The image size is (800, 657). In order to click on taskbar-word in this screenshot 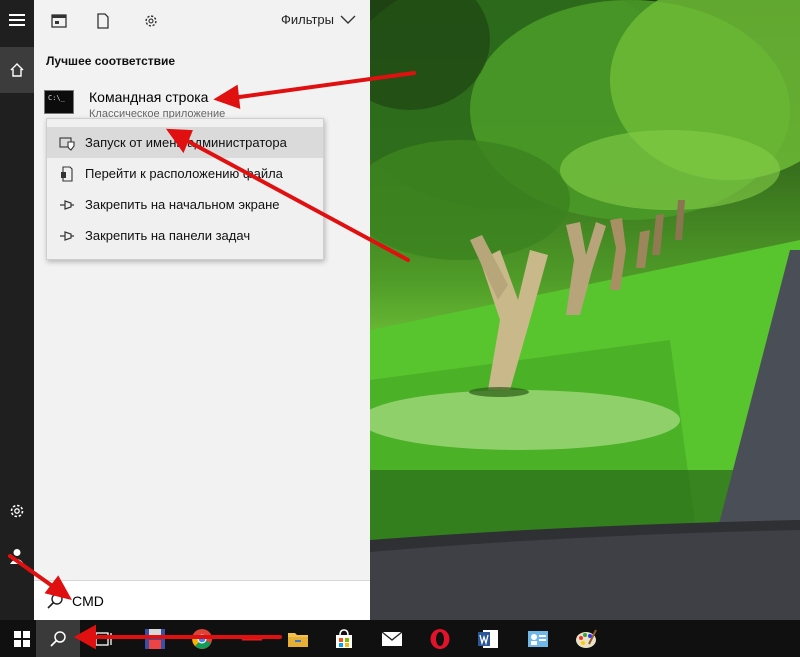, I will do `click(488, 638)`.